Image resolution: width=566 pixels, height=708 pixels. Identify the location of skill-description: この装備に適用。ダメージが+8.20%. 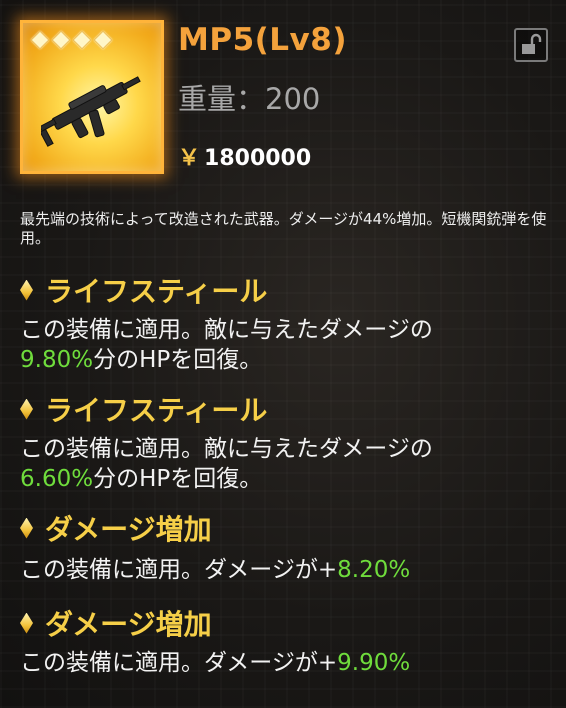
(290, 570).